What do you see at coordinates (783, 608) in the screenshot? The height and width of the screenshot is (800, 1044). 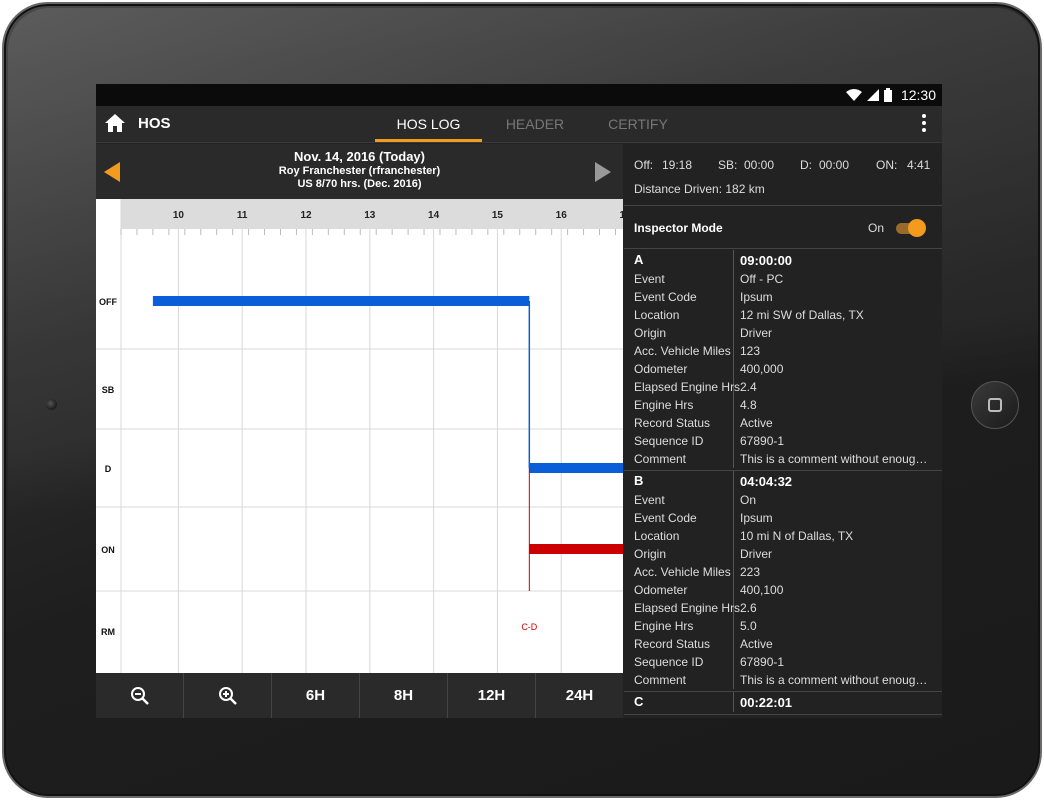 I see `event-field-row: Elapsed Engine Hrs 2.6` at bounding box center [783, 608].